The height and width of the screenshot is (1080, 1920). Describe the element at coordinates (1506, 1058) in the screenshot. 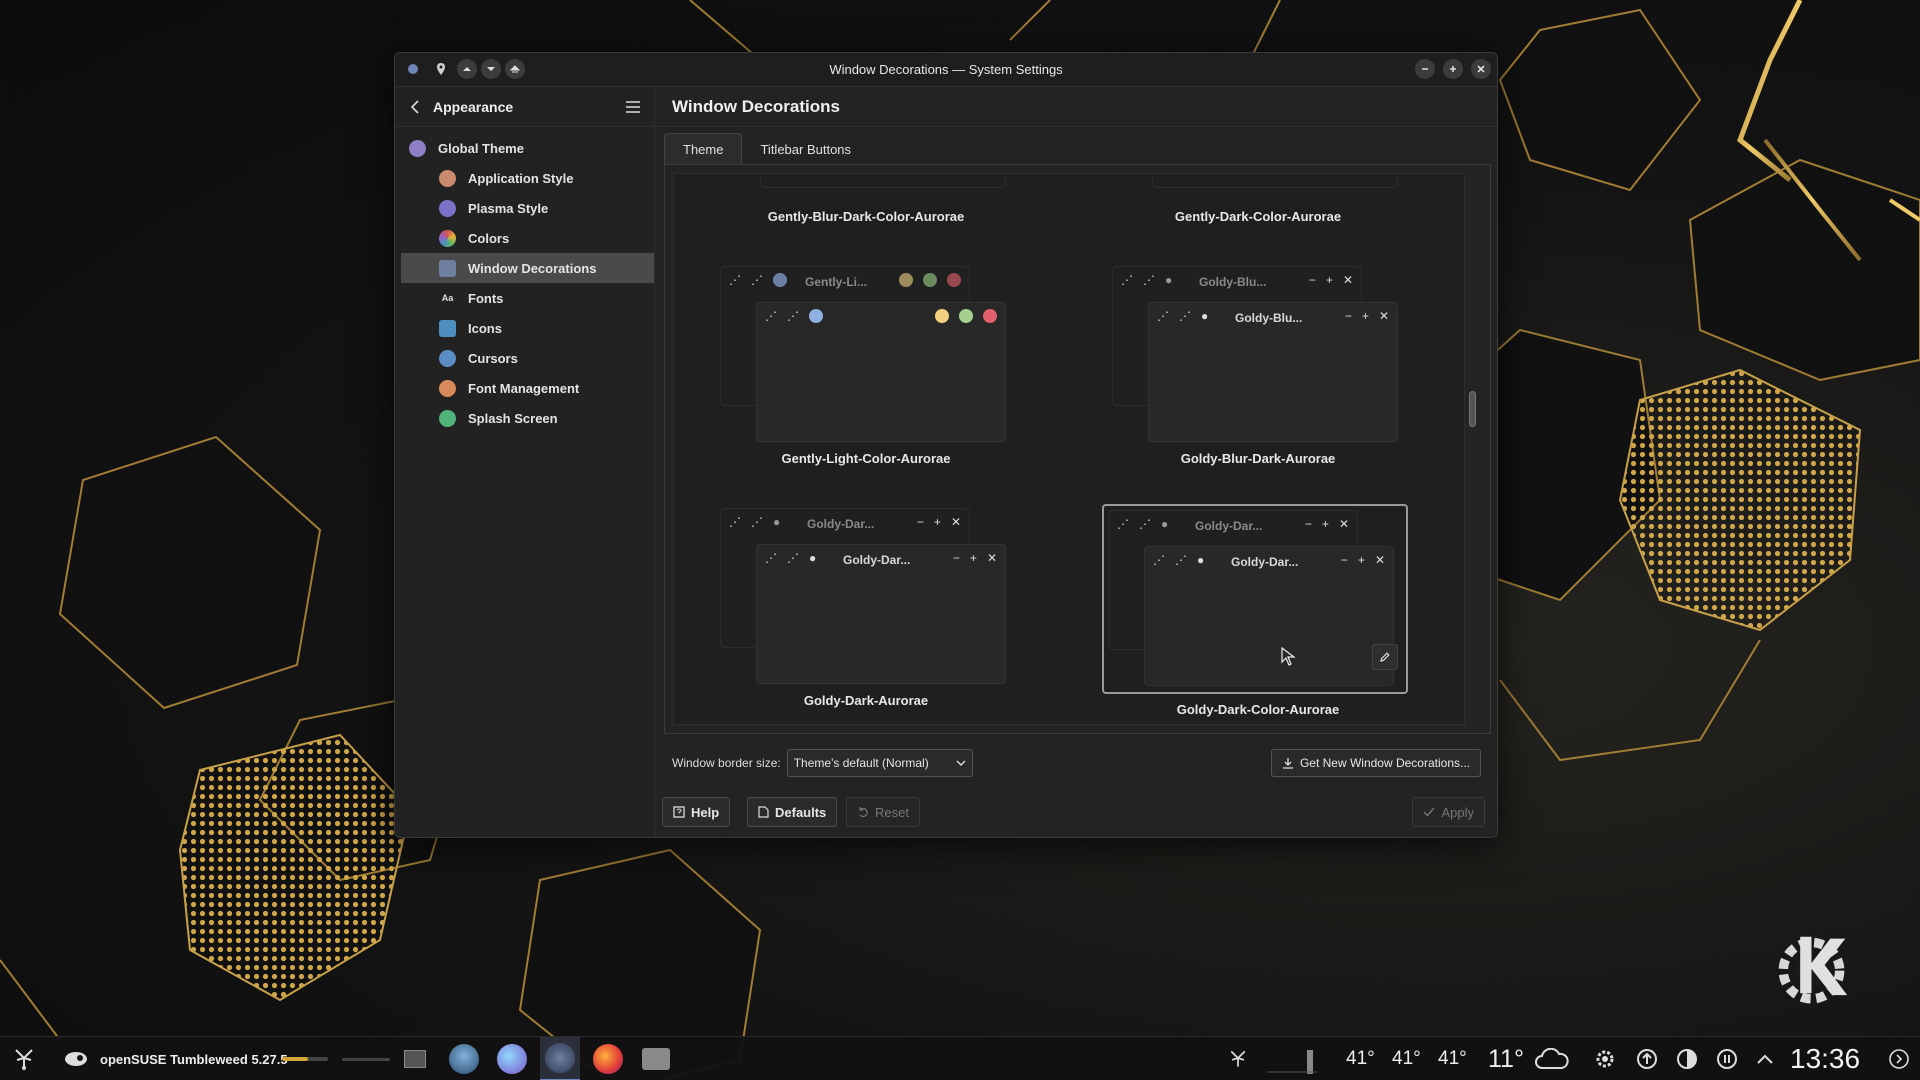

I see `weather-temp: 11°` at that location.